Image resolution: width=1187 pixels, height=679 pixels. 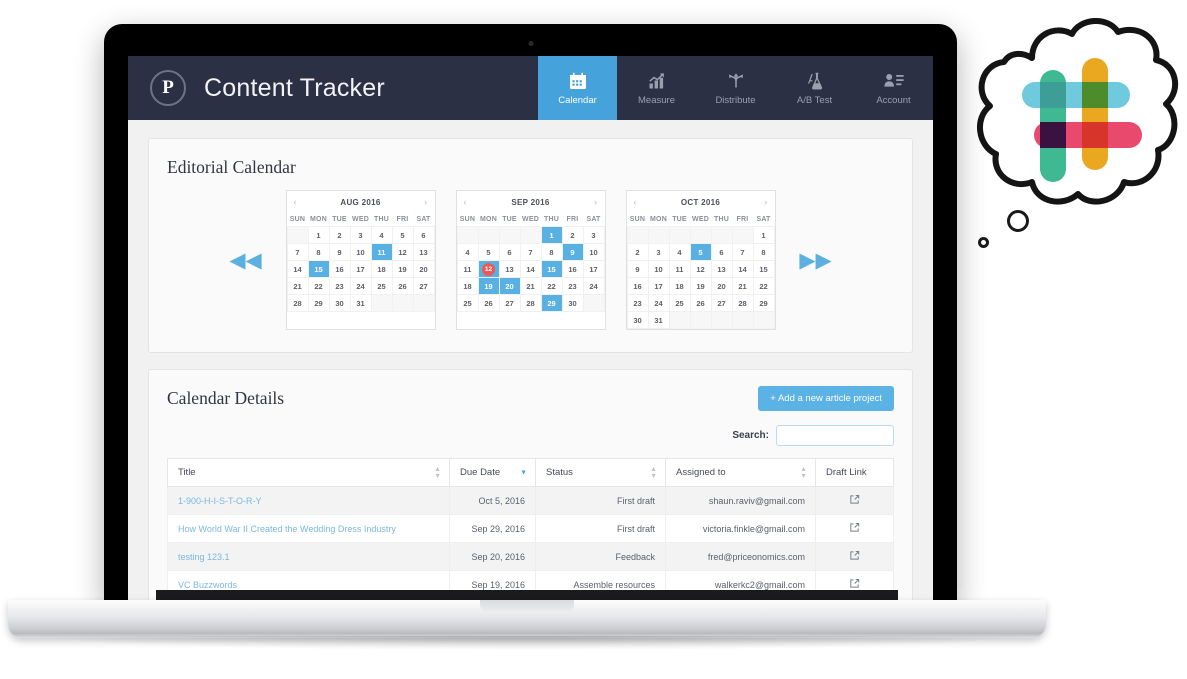 I want to click on nav-item-calendar: Calendar, so click(x=577, y=88).